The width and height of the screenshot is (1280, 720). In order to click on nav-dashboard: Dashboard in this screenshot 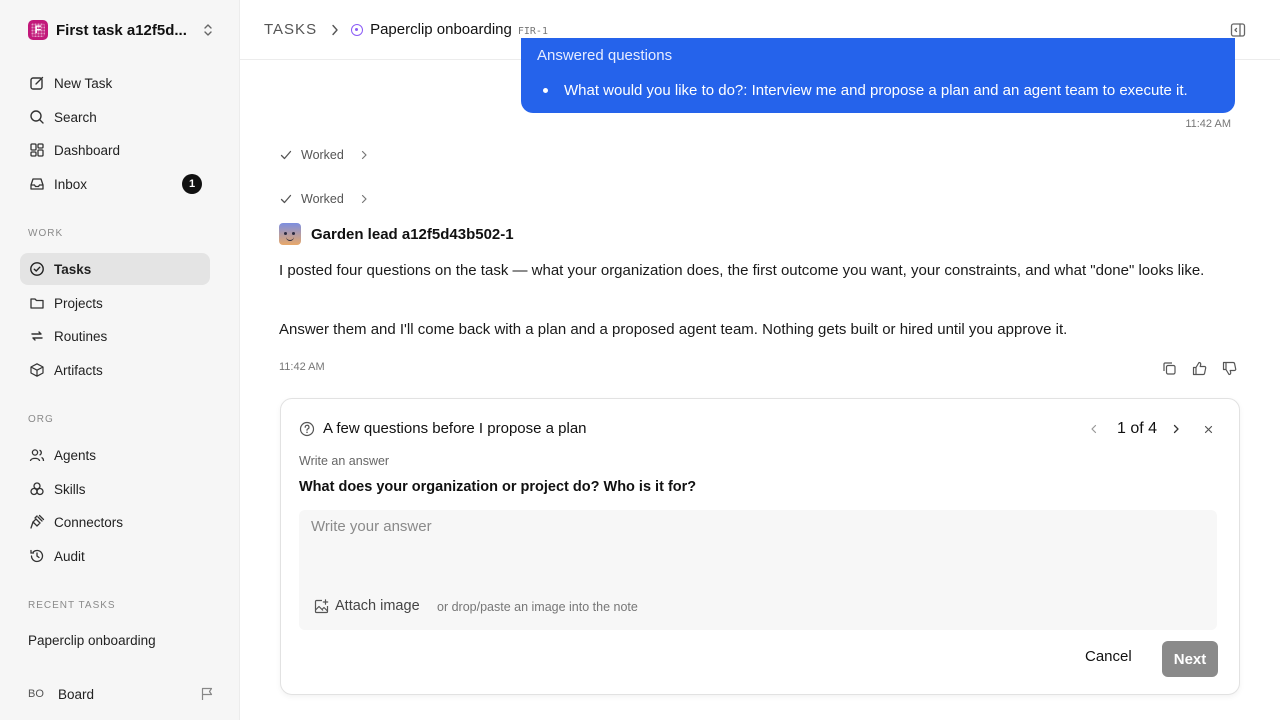, I will do `click(115, 150)`.